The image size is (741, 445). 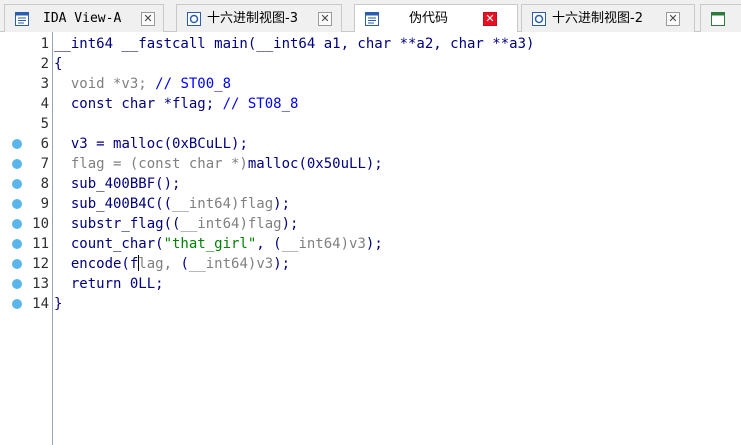 I want to click on code-line: v3 = malloc(0xBCuLL);, so click(x=151, y=144).